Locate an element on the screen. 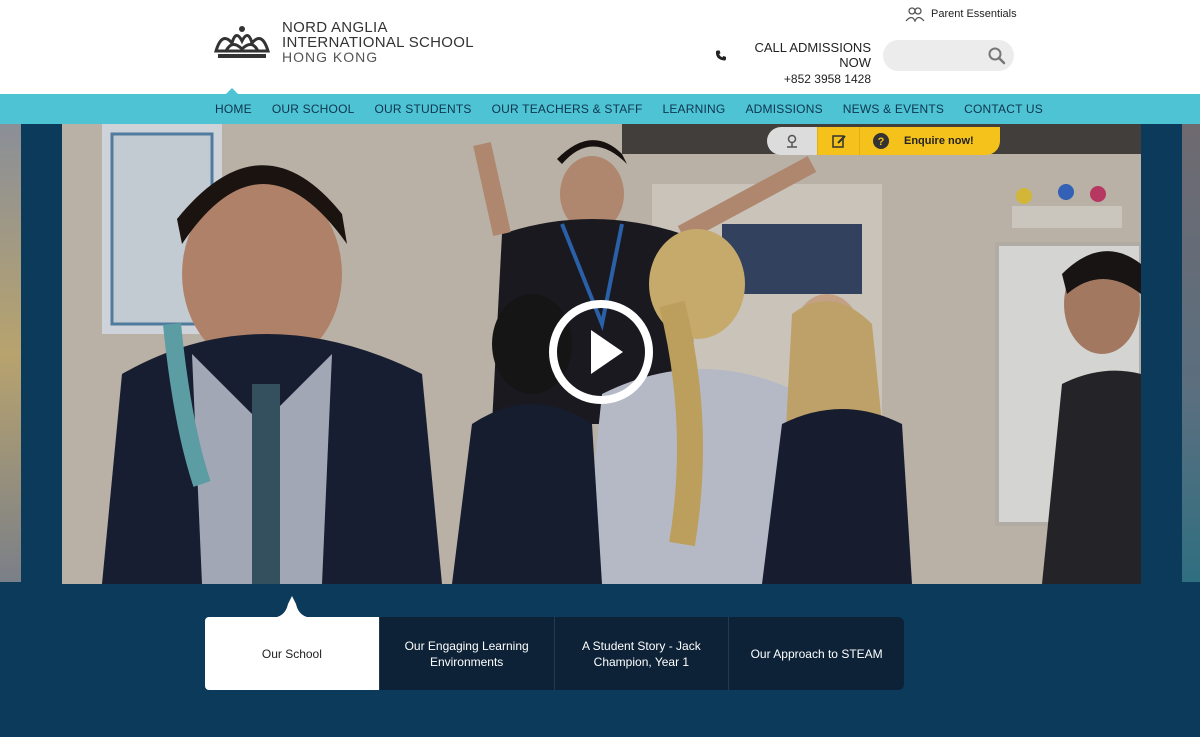 Image resolution: width=1200 pixels, height=737 pixels. enquire-now-button: ? Enquire now! is located at coordinates (929, 141).